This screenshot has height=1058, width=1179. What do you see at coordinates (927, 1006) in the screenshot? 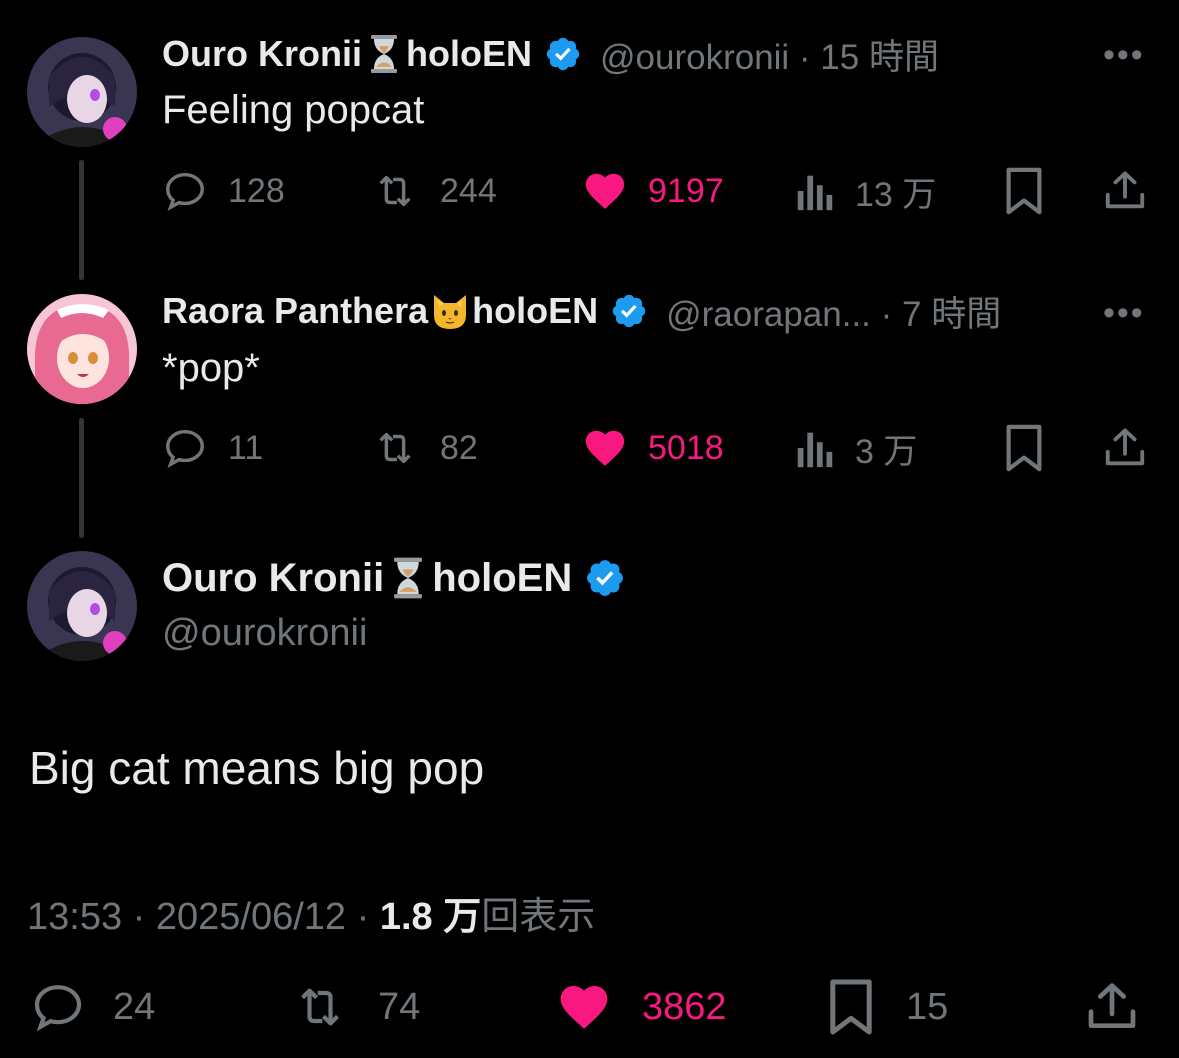
I see `bookmark-count: 15` at bounding box center [927, 1006].